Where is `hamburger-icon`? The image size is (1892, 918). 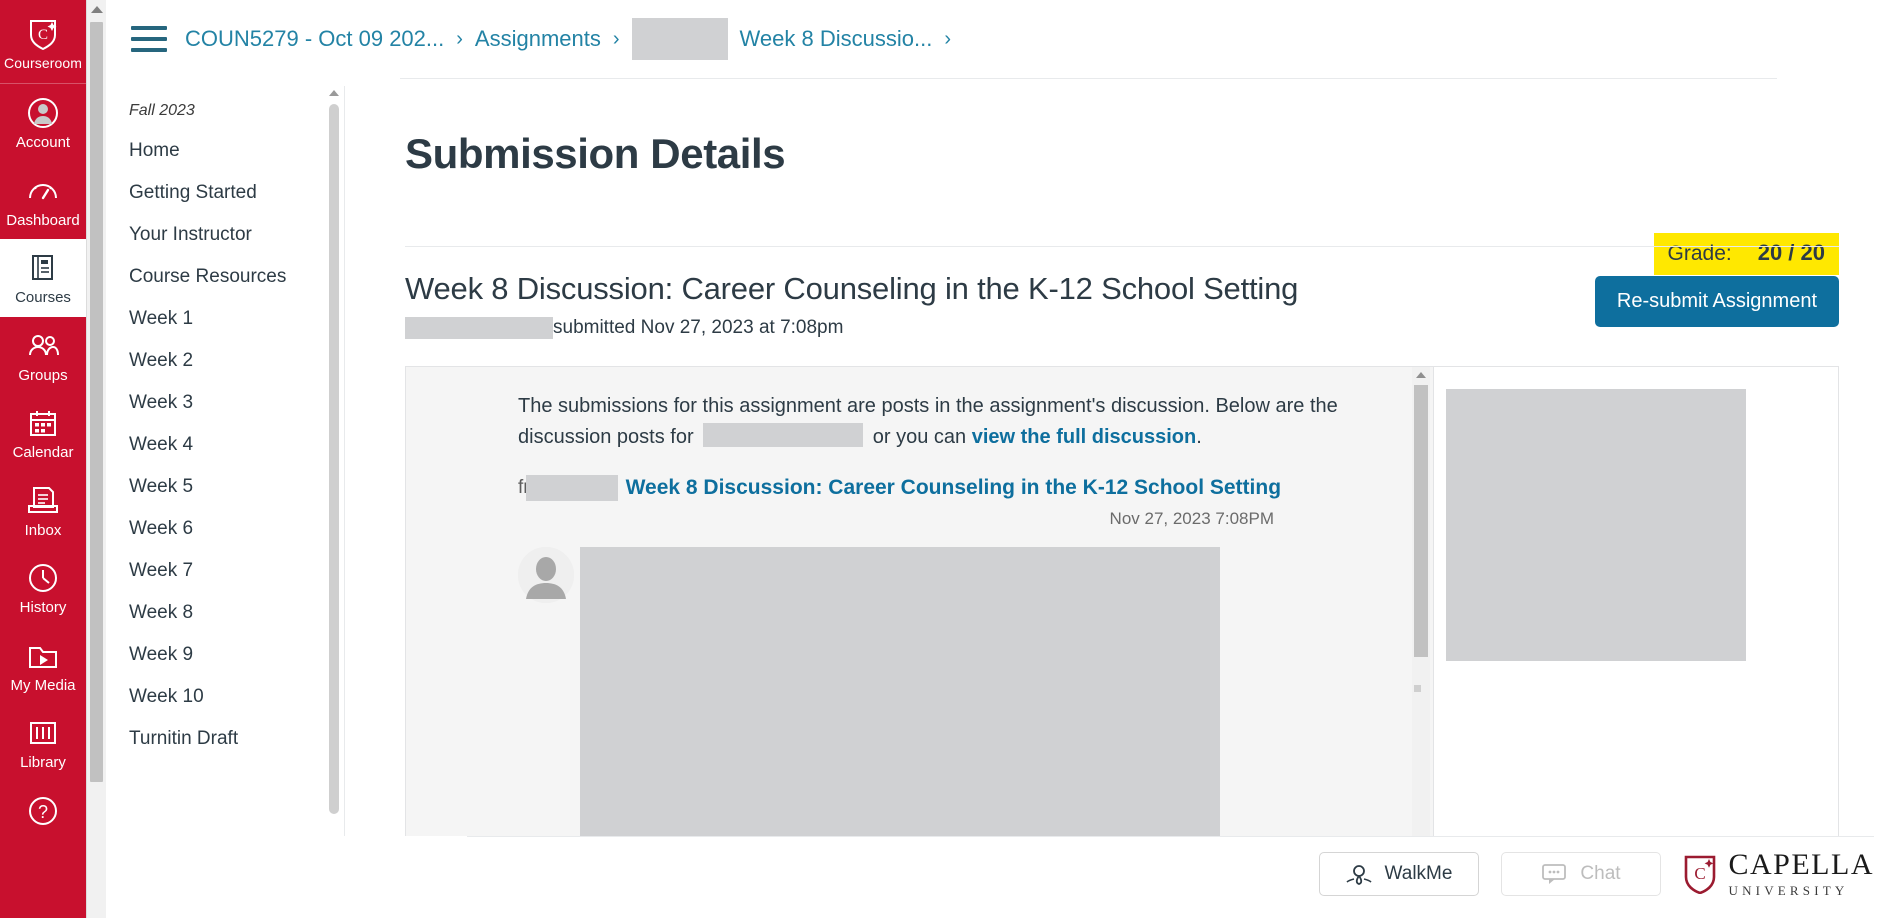 hamburger-icon is located at coordinates (149, 39).